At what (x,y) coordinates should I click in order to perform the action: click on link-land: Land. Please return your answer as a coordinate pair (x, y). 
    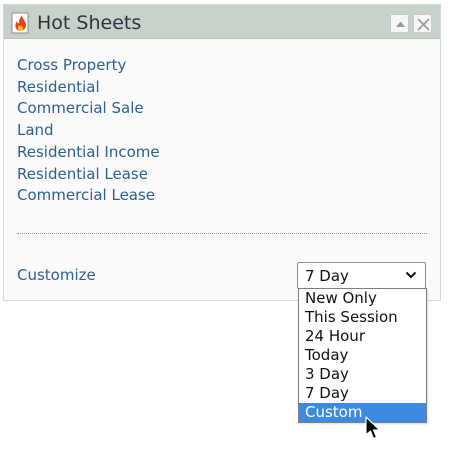
    Looking at the image, I should click on (88, 131).